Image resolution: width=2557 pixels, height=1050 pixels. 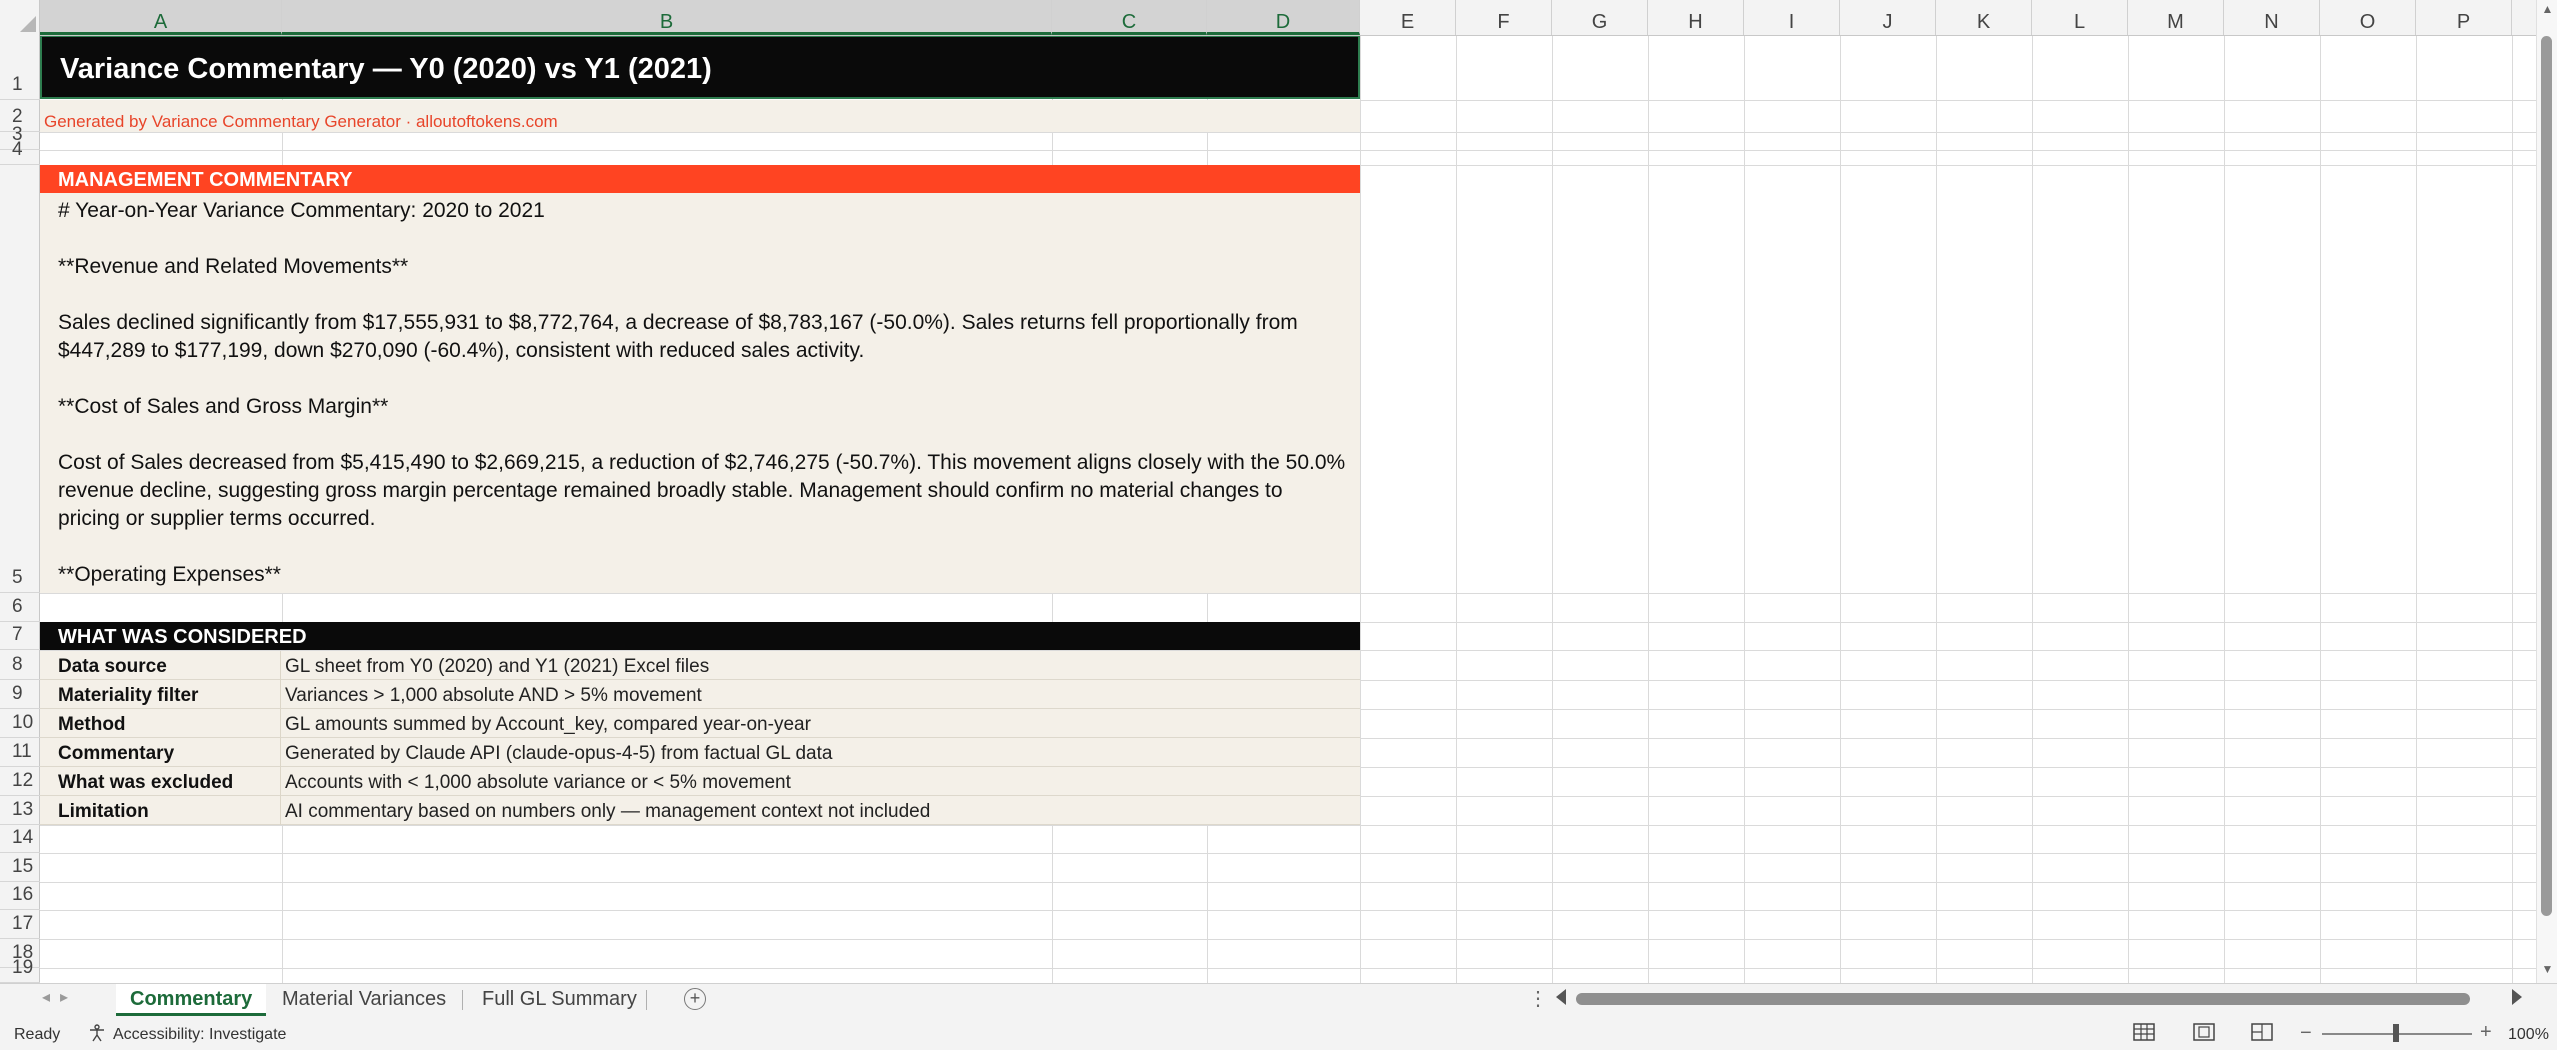 What do you see at coordinates (161, 17) in the screenshot?
I see `column-header-a: A` at bounding box center [161, 17].